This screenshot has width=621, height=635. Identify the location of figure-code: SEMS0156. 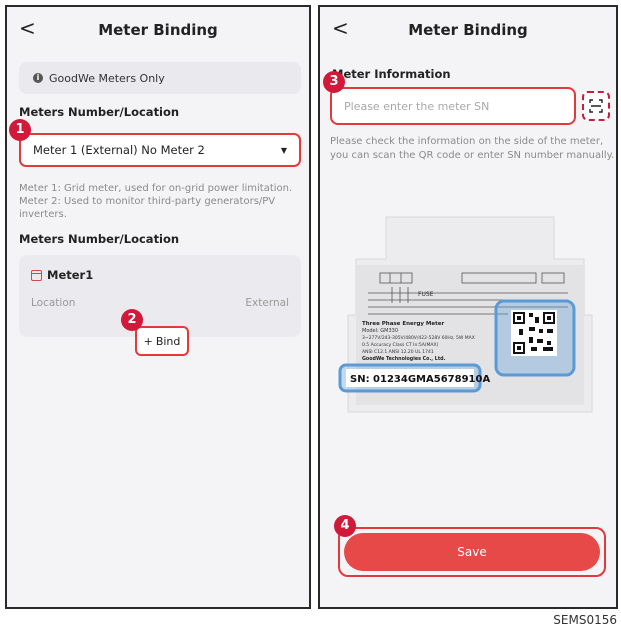
(585, 620).